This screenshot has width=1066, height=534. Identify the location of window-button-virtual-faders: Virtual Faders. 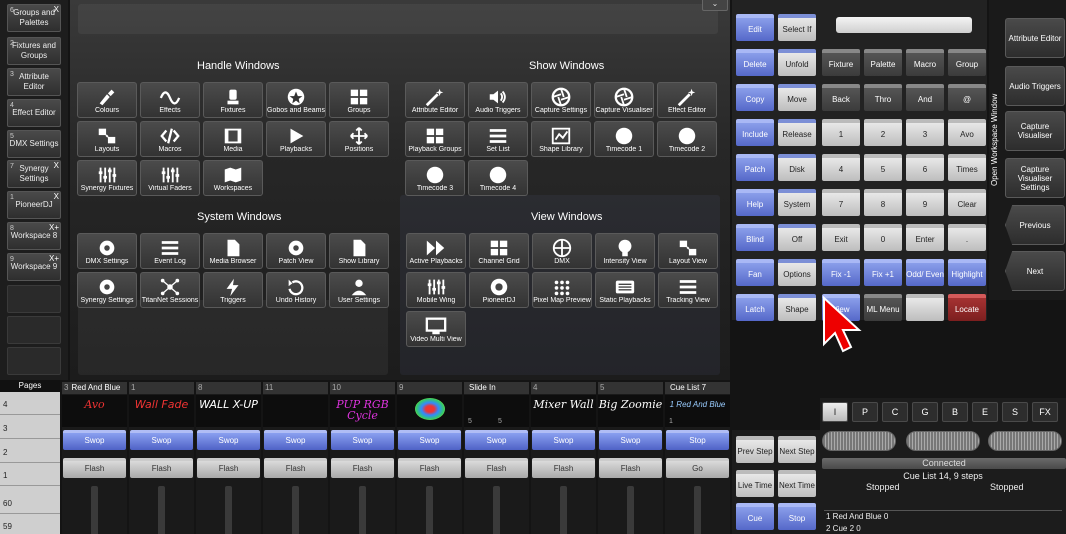
(170, 178).